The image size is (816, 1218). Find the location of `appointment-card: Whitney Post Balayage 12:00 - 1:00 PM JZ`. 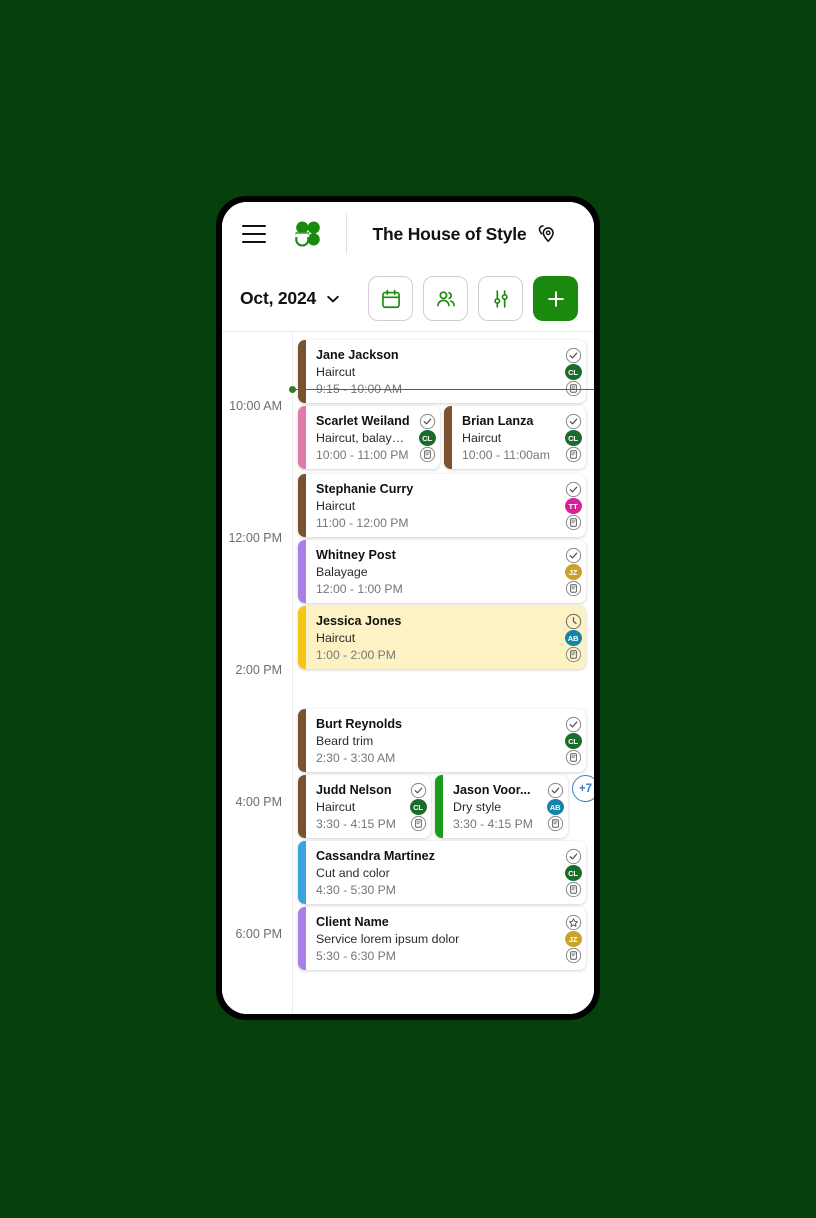

appointment-card: Whitney Post Balayage 12:00 - 1:00 PM JZ is located at coordinates (442, 571).